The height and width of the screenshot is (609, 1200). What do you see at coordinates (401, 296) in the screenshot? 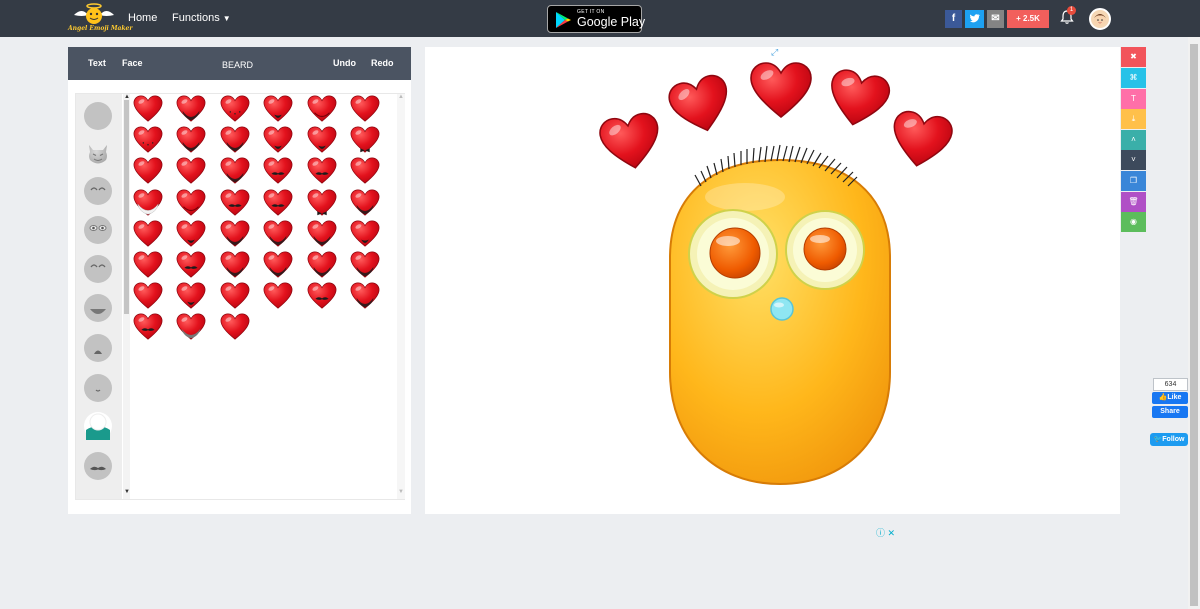
I see `beard-grid-scrollbar` at bounding box center [401, 296].